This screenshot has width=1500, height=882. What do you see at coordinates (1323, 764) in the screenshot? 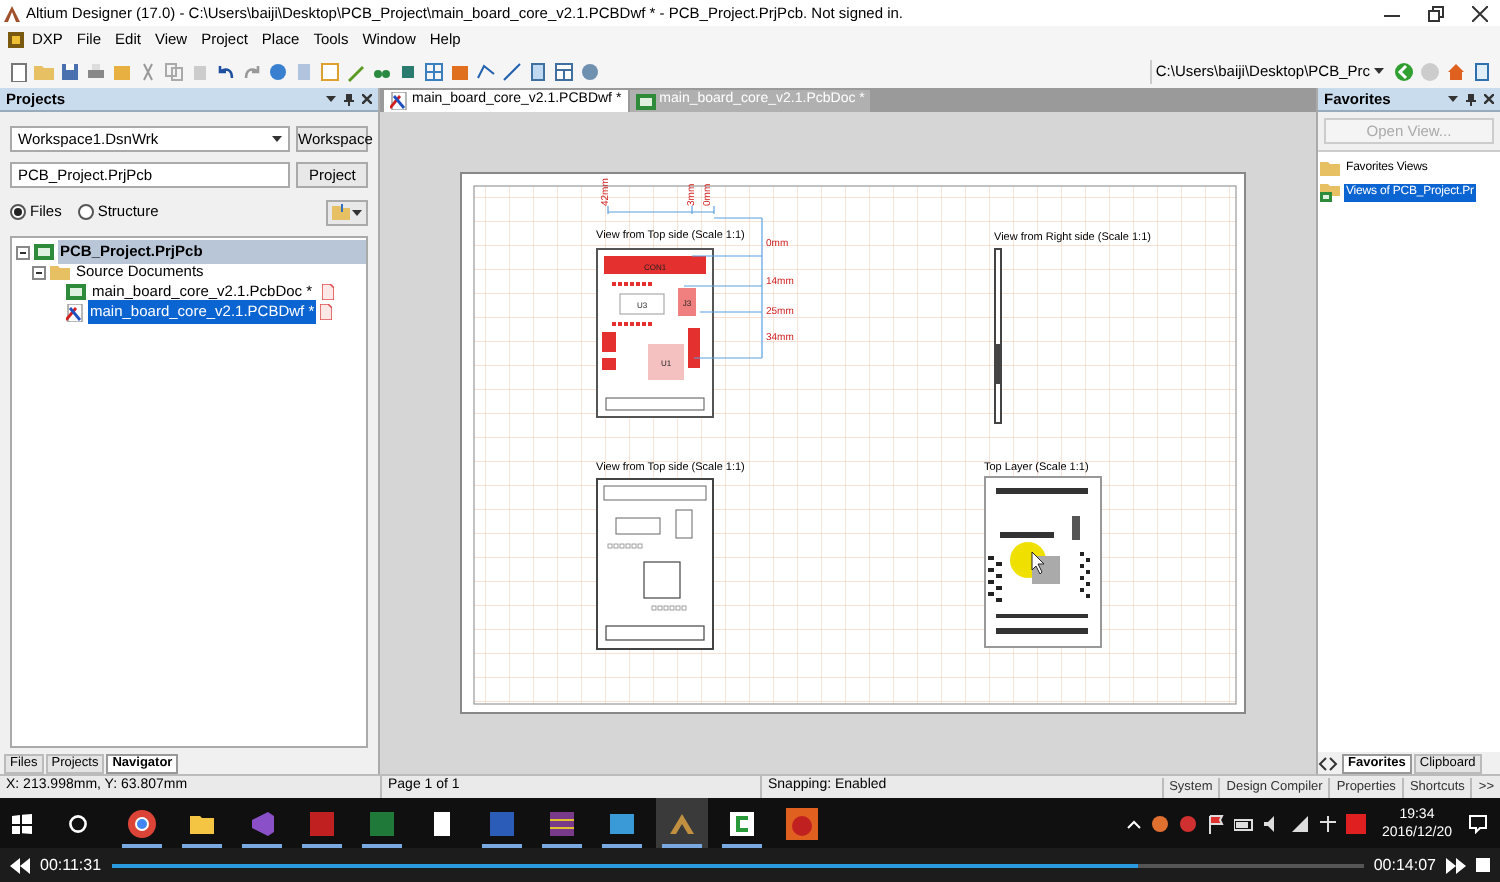
I see `scroll-left-icon` at bounding box center [1323, 764].